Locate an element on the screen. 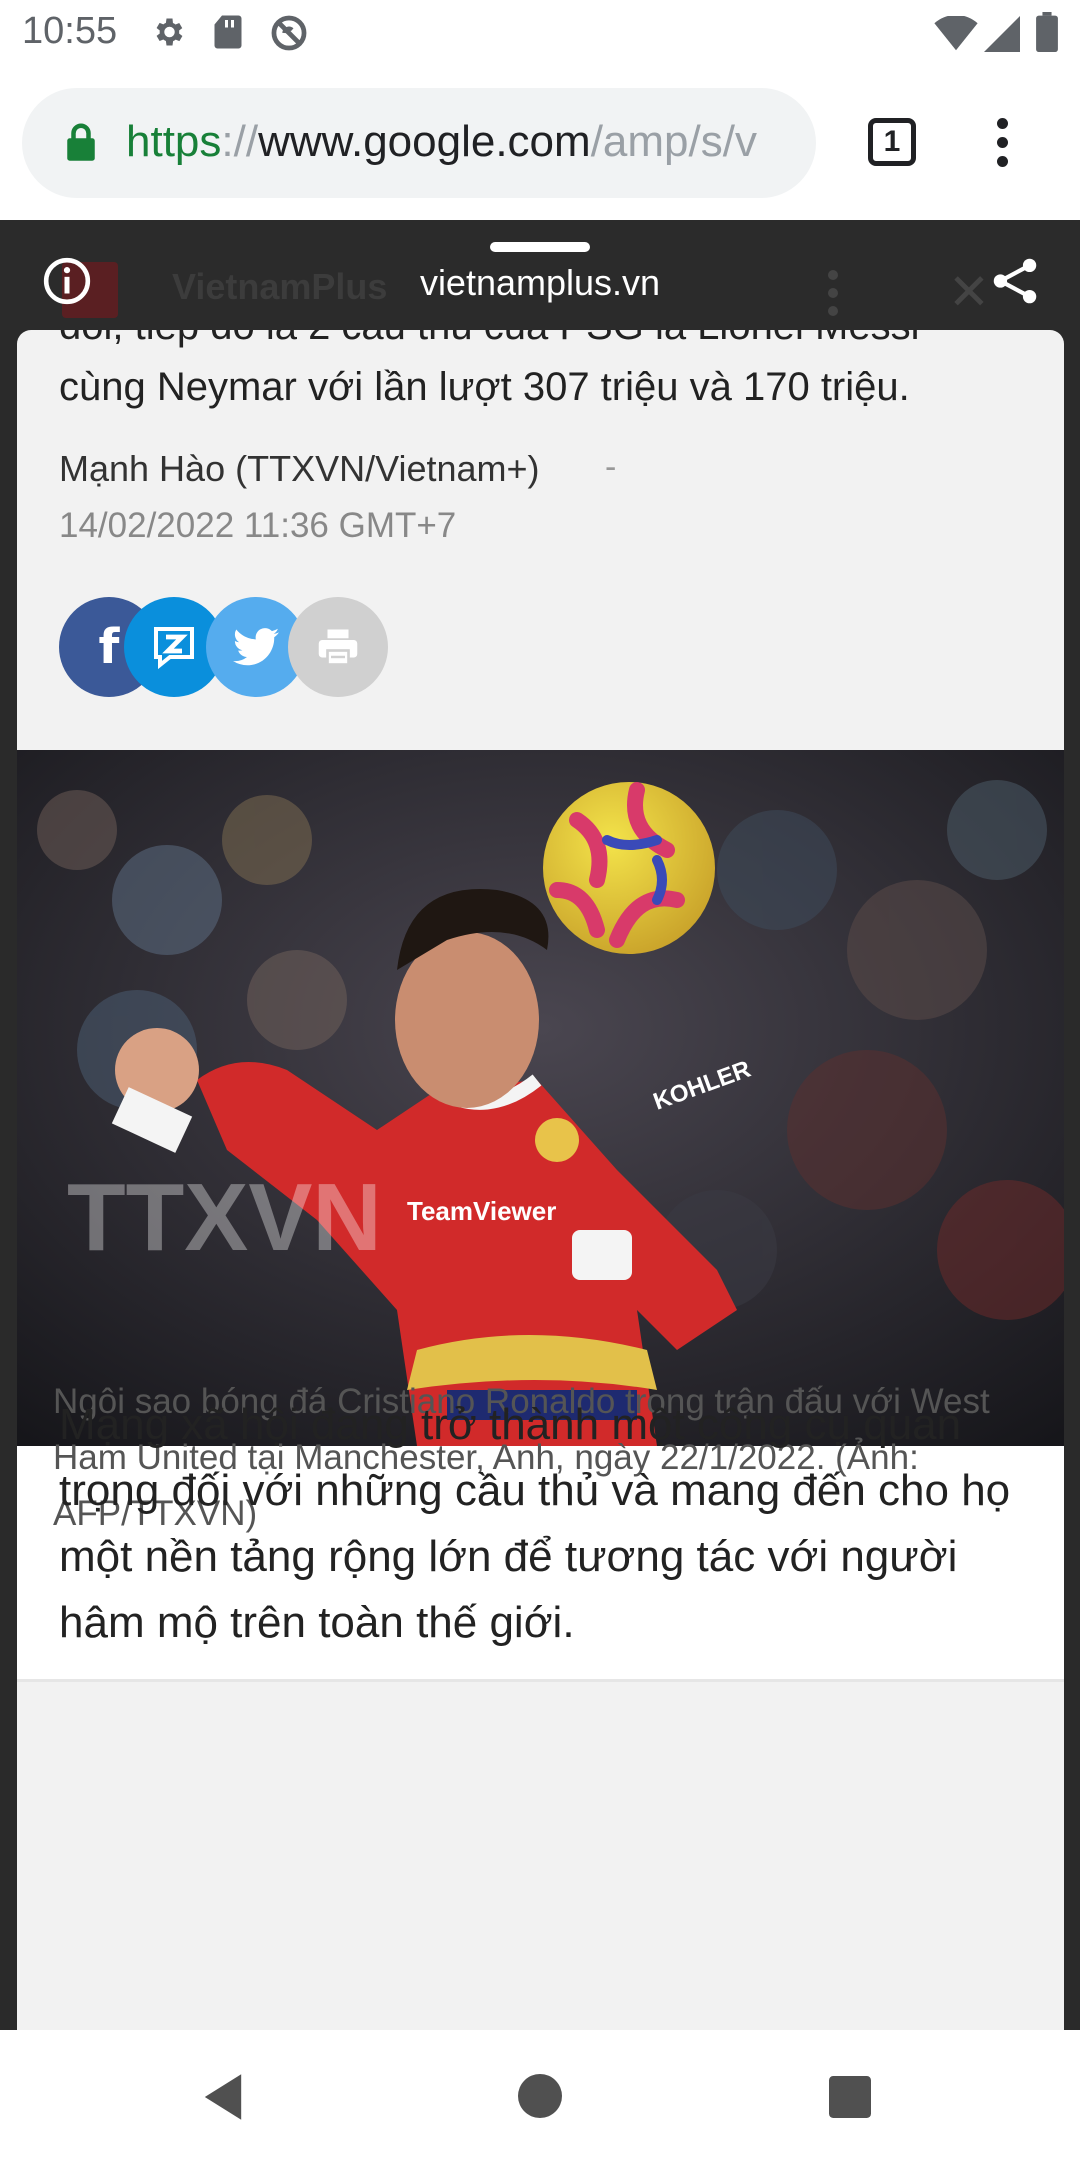 This screenshot has width=1080, height=2160. browser-toolbar: https://www.google.com/amp/s/v 1 is located at coordinates (540, 143).